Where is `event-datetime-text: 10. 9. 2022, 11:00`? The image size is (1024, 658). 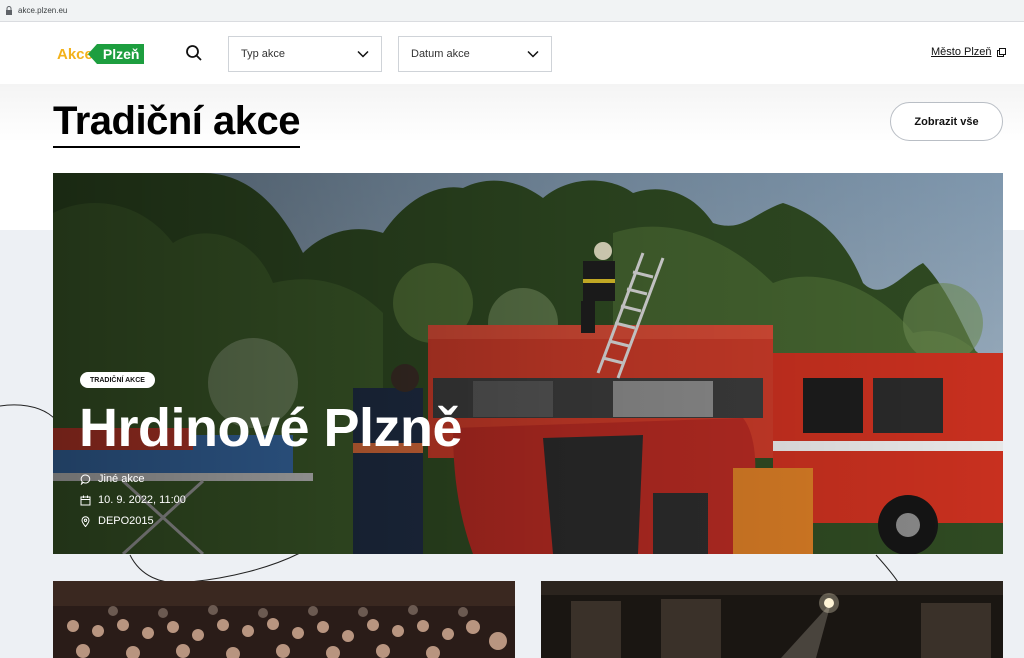 event-datetime-text: 10. 9. 2022, 11:00 is located at coordinates (142, 500).